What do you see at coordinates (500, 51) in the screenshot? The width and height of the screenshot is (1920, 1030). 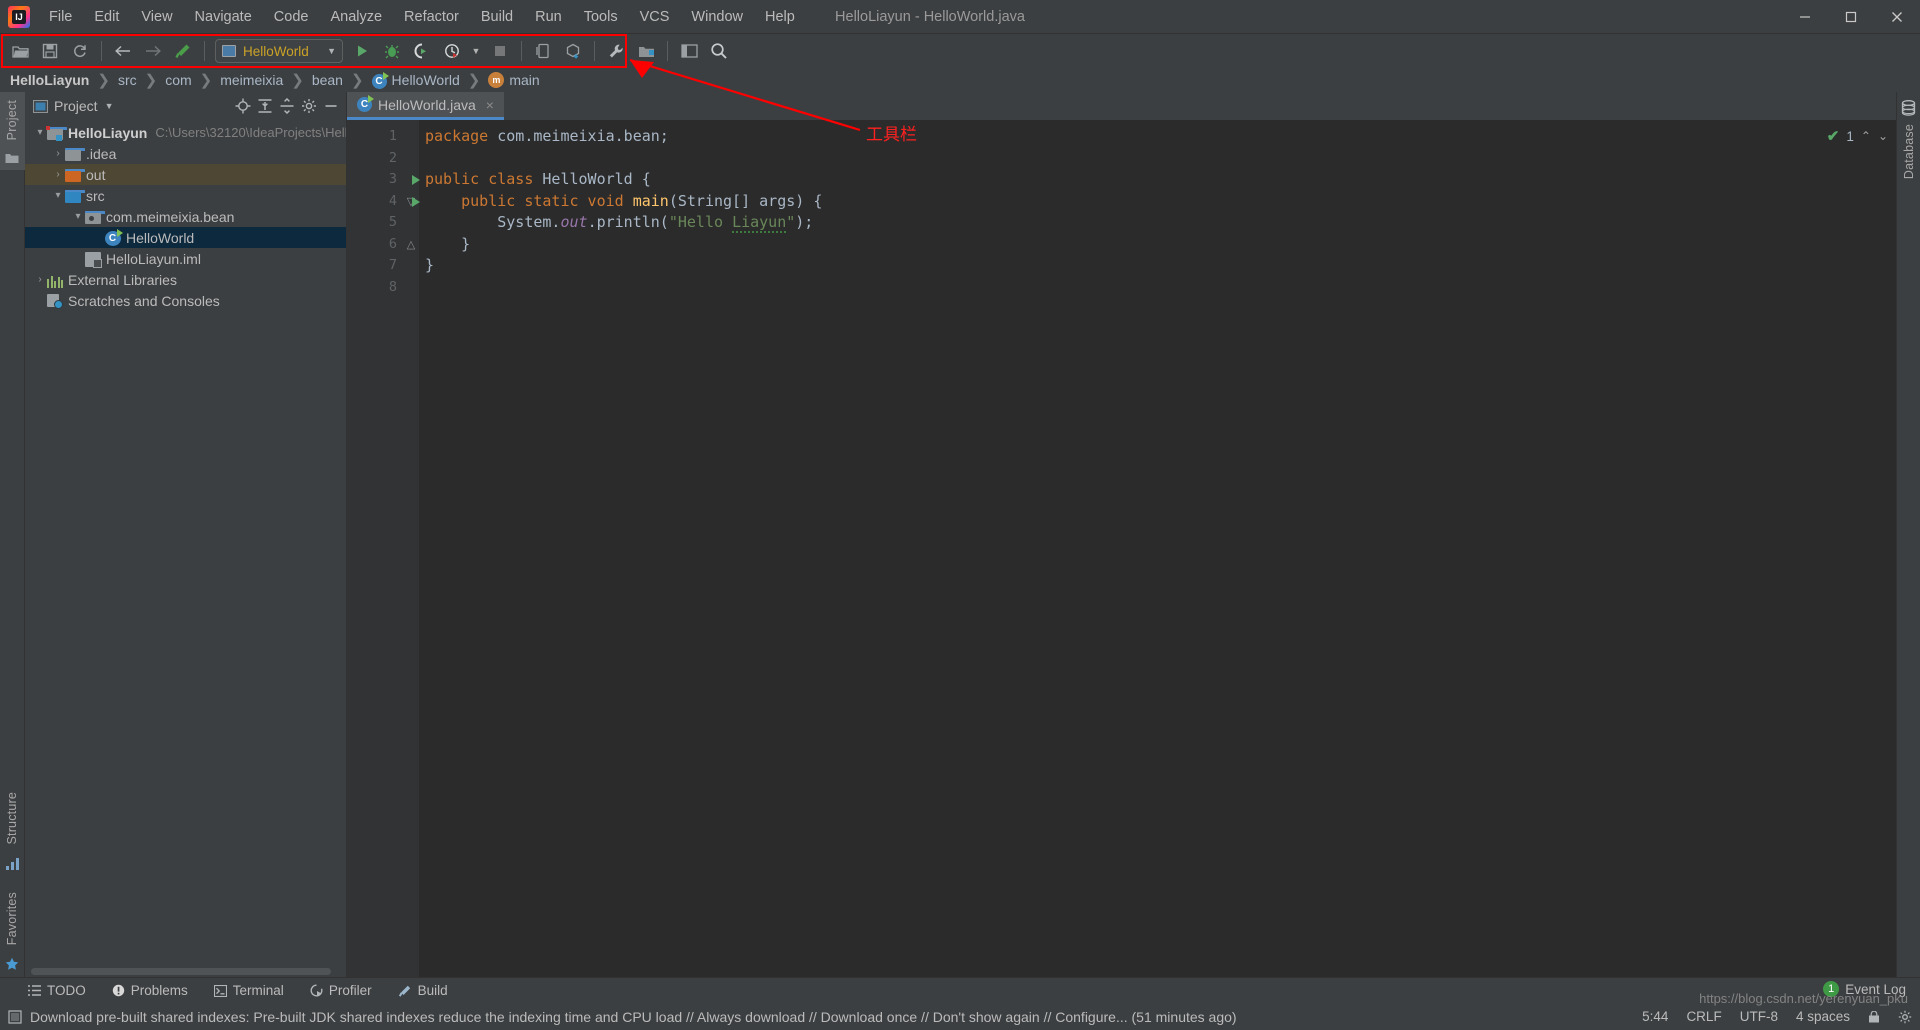 I see `stop-icon` at bounding box center [500, 51].